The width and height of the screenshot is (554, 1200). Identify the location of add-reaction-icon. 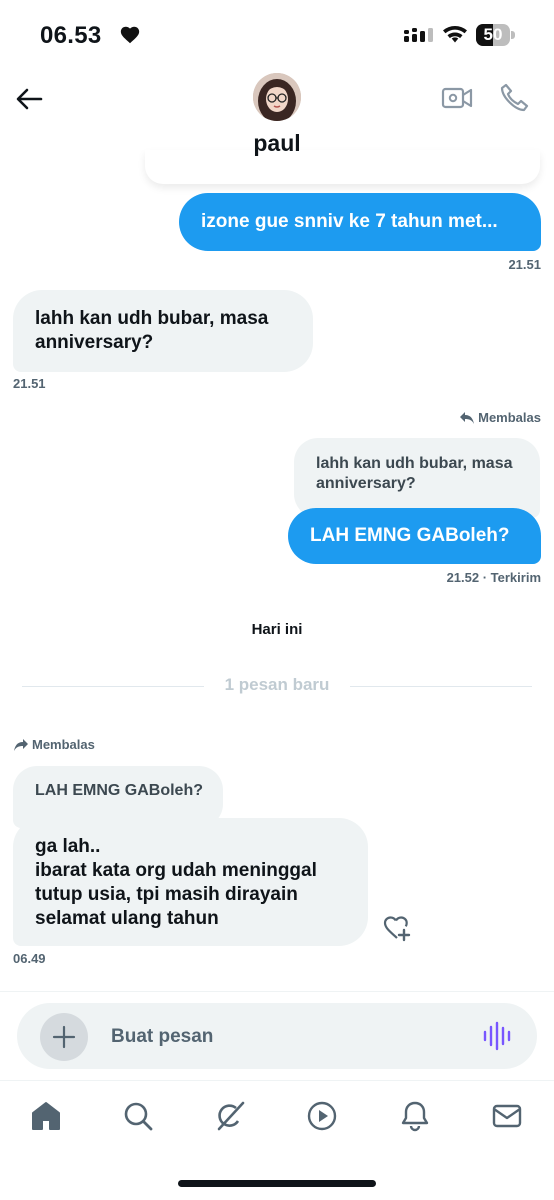
(397, 928).